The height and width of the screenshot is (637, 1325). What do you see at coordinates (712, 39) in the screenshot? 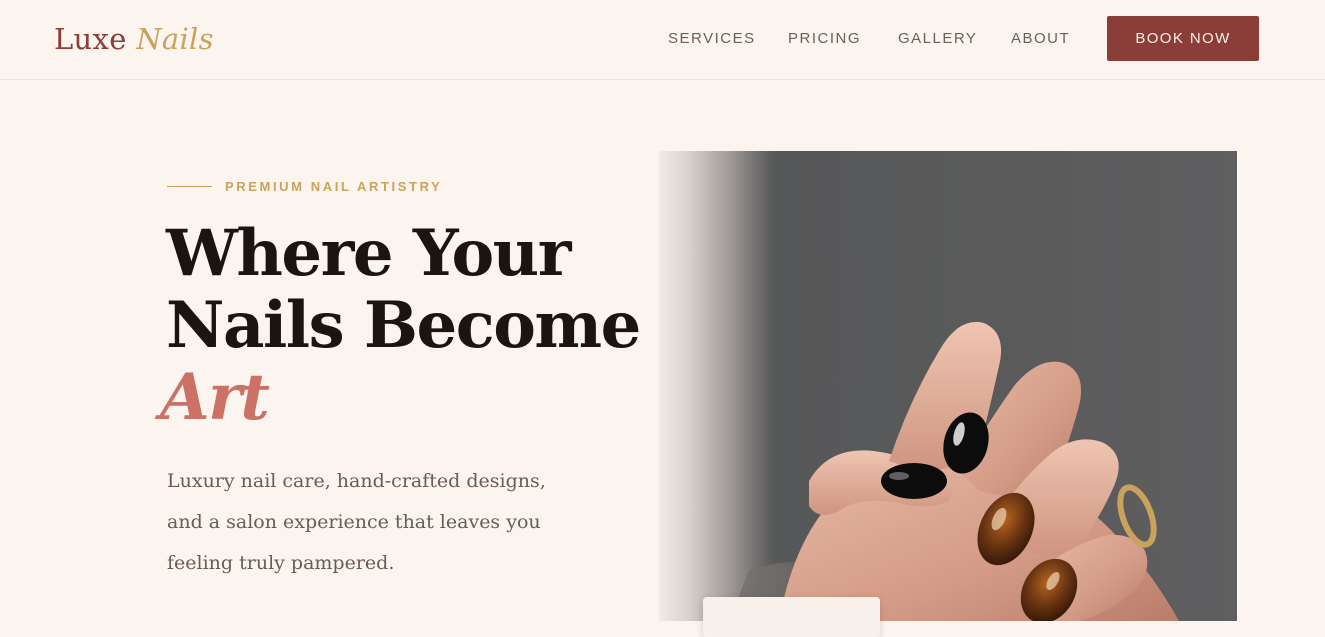
I see `nav-services: SERVICES` at bounding box center [712, 39].